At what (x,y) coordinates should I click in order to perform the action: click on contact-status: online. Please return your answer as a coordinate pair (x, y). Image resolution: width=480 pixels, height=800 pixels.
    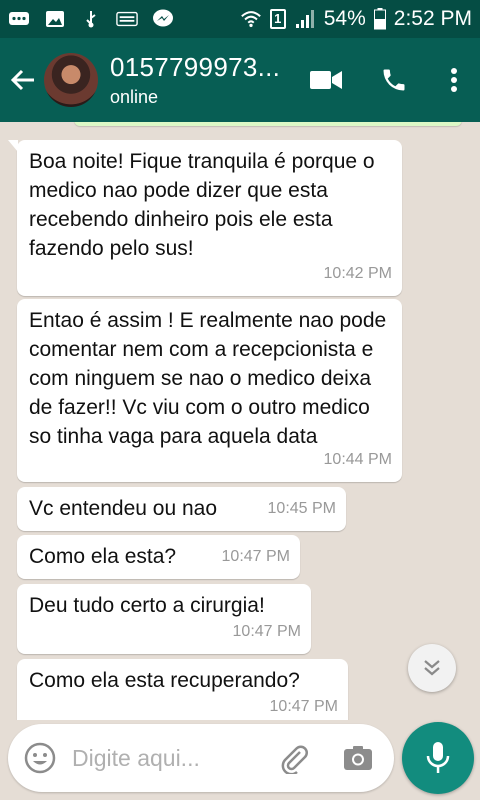
    Looking at the image, I should click on (134, 97).